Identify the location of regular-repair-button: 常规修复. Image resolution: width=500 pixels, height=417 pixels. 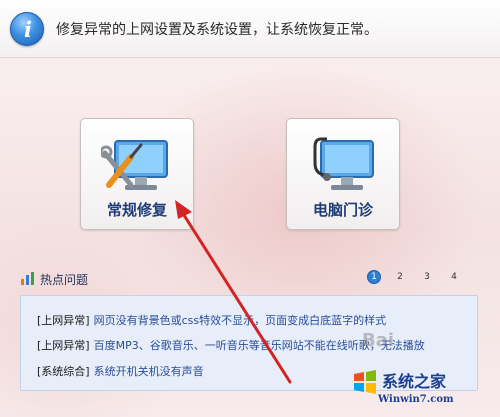
(137, 174).